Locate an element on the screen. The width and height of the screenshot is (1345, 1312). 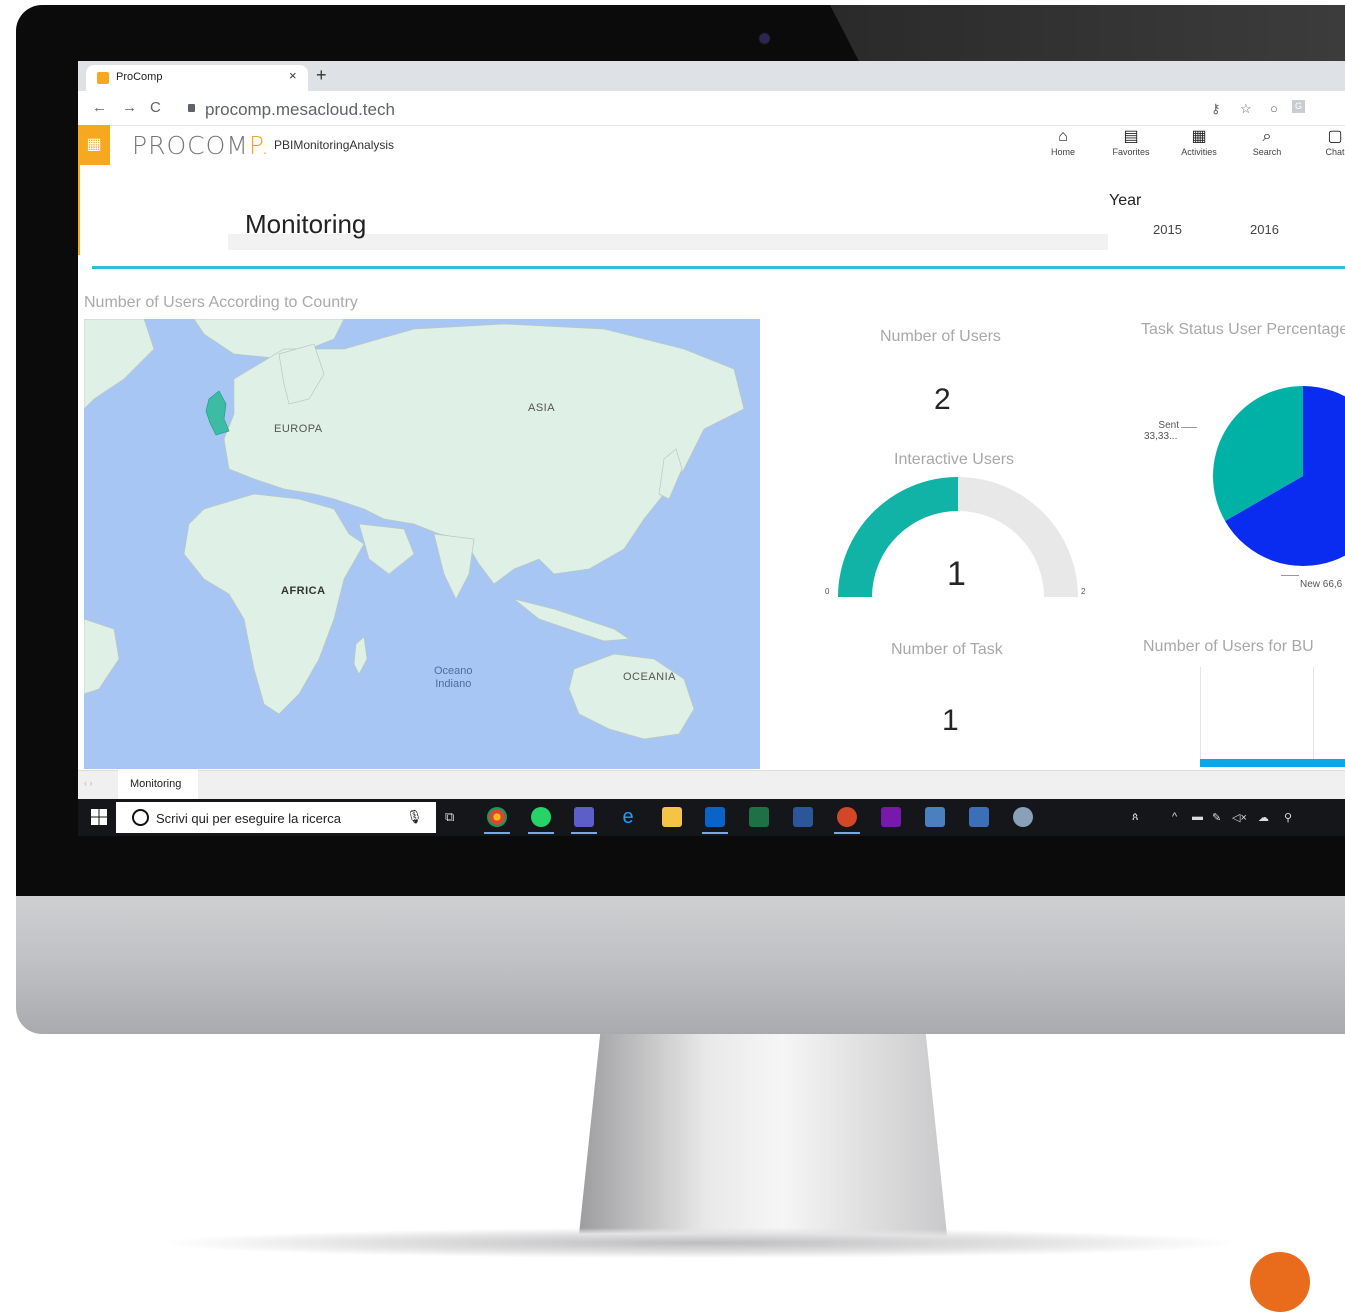
webcam is located at coordinates (764, 38).